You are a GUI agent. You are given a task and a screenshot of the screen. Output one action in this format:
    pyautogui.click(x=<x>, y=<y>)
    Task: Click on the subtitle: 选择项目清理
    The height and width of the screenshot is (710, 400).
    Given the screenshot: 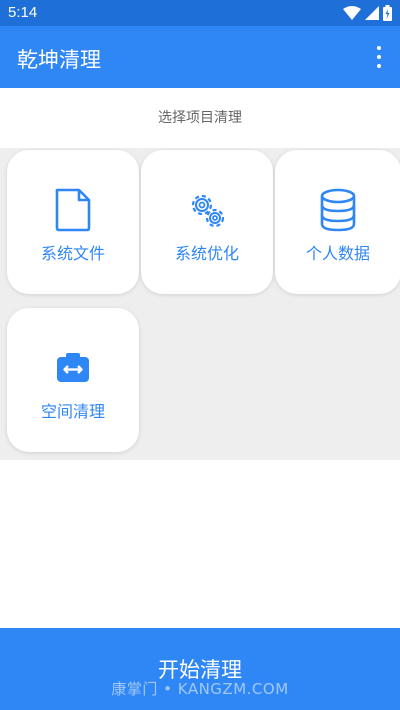 What is the action you would take?
    pyautogui.click(x=200, y=118)
    